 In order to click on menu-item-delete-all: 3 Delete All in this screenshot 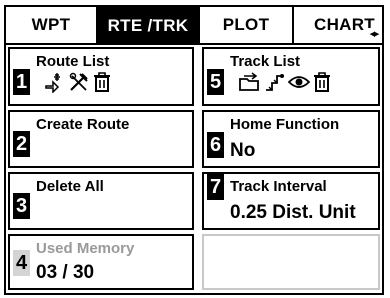, I will do `click(101, 201)`.